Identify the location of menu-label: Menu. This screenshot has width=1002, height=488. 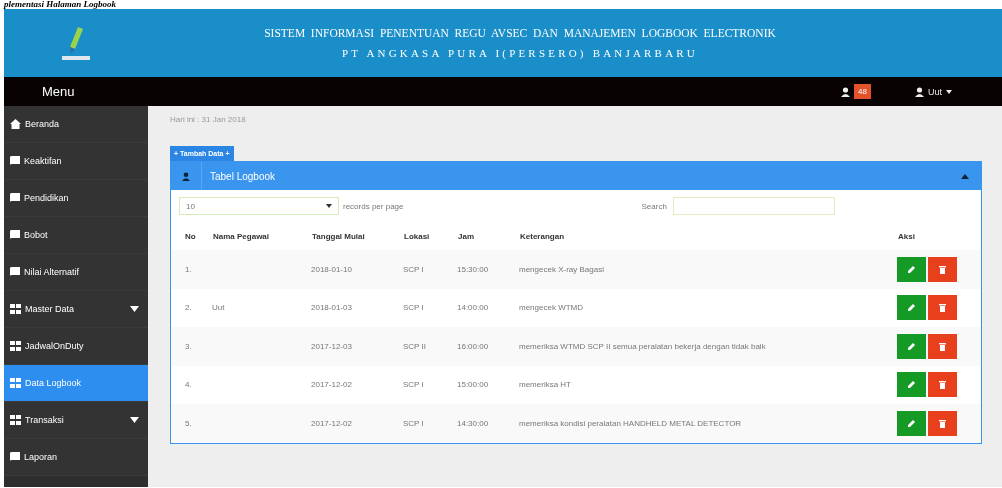
(58, 91).